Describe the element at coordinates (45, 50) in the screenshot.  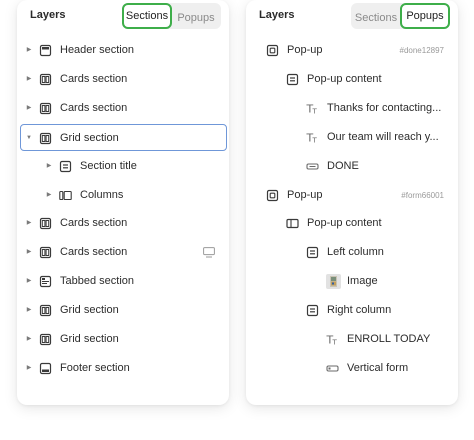
I see `header-section-icon` at that location.